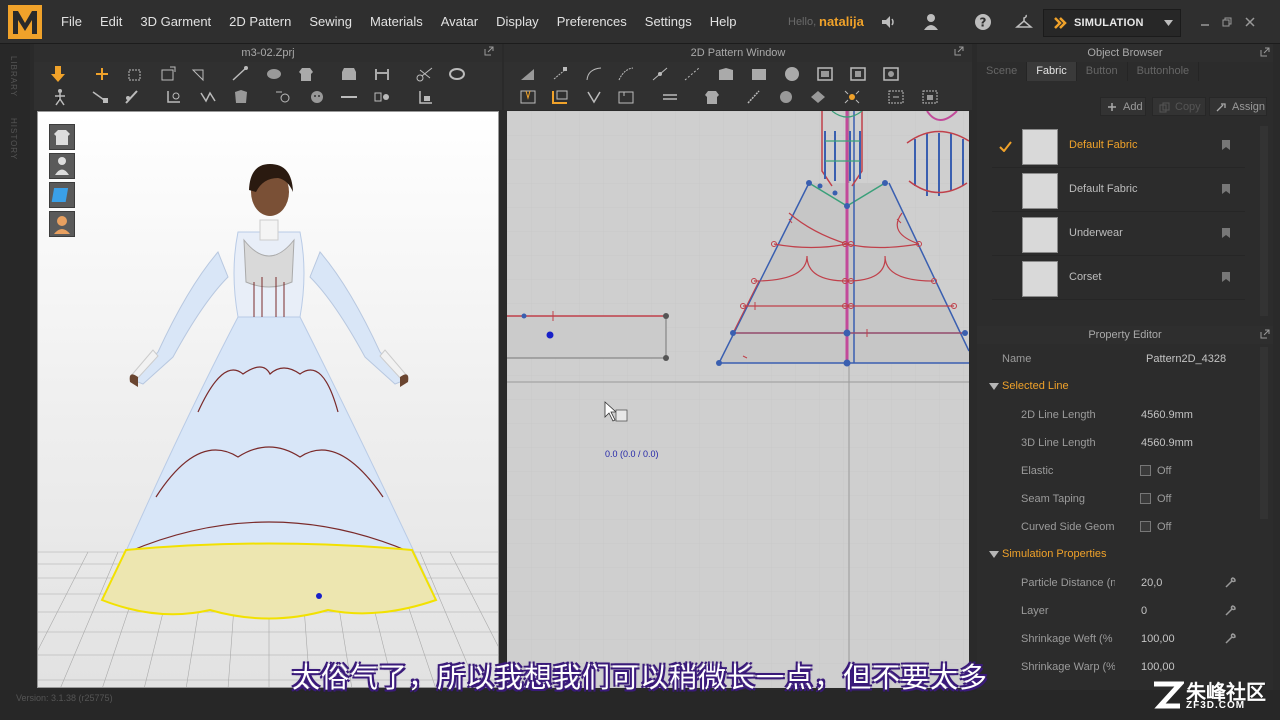 The height and width of the screenshot is (720, 1280). I want to click on seam-taping-checkbox, so click(1145, 498).